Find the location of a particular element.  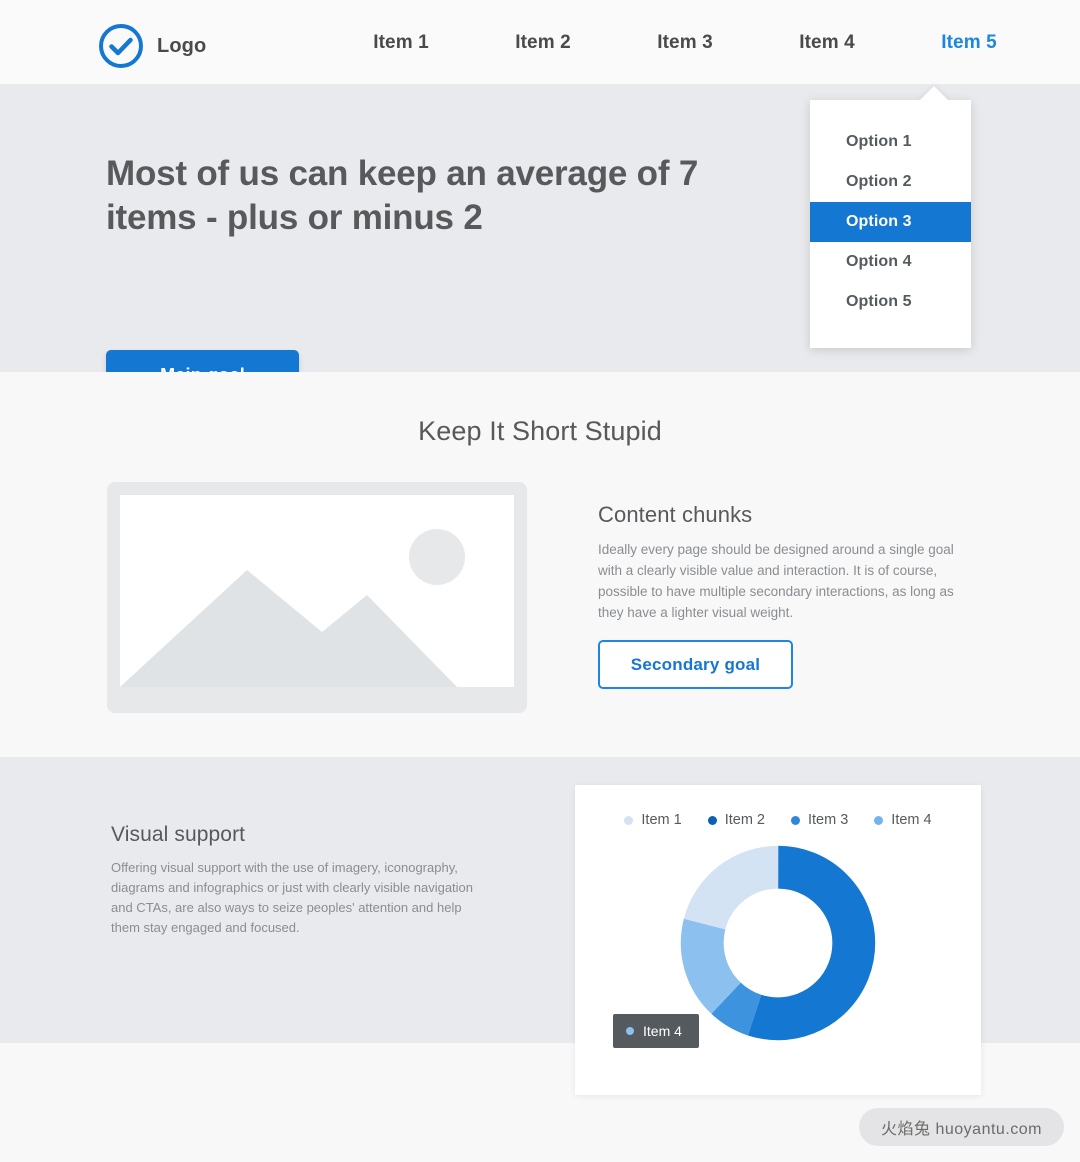

donut-chart: Item 4 is located at coordinates (778, 963).